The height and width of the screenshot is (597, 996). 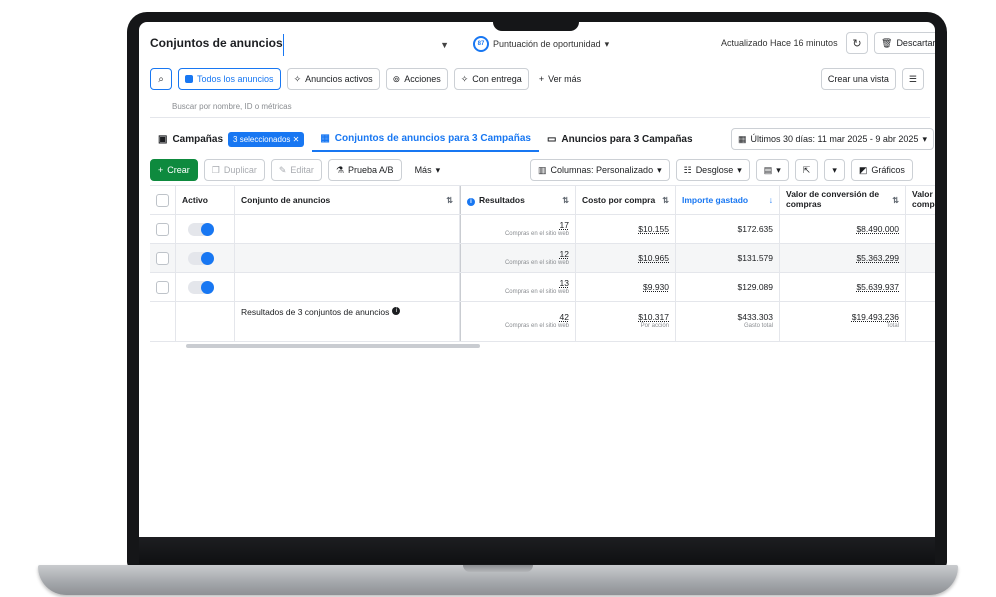 What do you see at coordinates (163, 200) in the screenshot?
I see `select-all-checkbox` at bounding box center [163, 200].